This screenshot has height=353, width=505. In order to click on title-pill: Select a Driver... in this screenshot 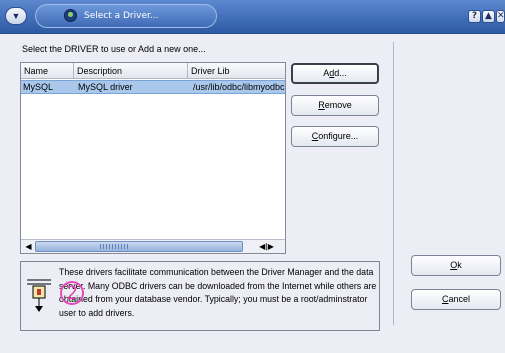, I will do `click(126, 16)`.